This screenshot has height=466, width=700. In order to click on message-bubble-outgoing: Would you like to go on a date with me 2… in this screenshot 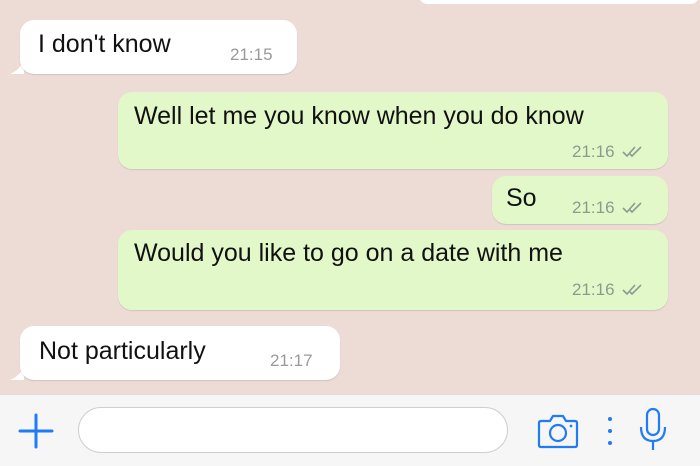, I will do `click(393, 270)`.